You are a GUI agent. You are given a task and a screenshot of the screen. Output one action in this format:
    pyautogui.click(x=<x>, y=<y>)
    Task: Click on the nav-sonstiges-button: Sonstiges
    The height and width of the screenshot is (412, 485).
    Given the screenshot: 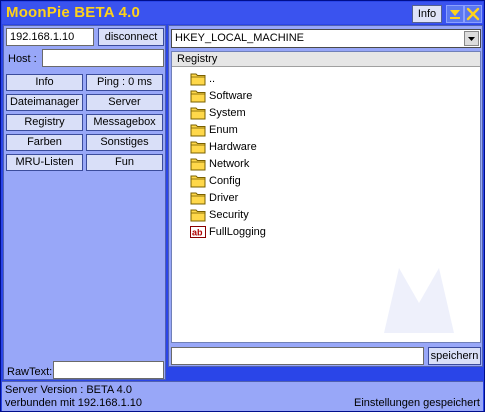 What is the action you would take?
    pyautogui.click(x=124, y=142)
    